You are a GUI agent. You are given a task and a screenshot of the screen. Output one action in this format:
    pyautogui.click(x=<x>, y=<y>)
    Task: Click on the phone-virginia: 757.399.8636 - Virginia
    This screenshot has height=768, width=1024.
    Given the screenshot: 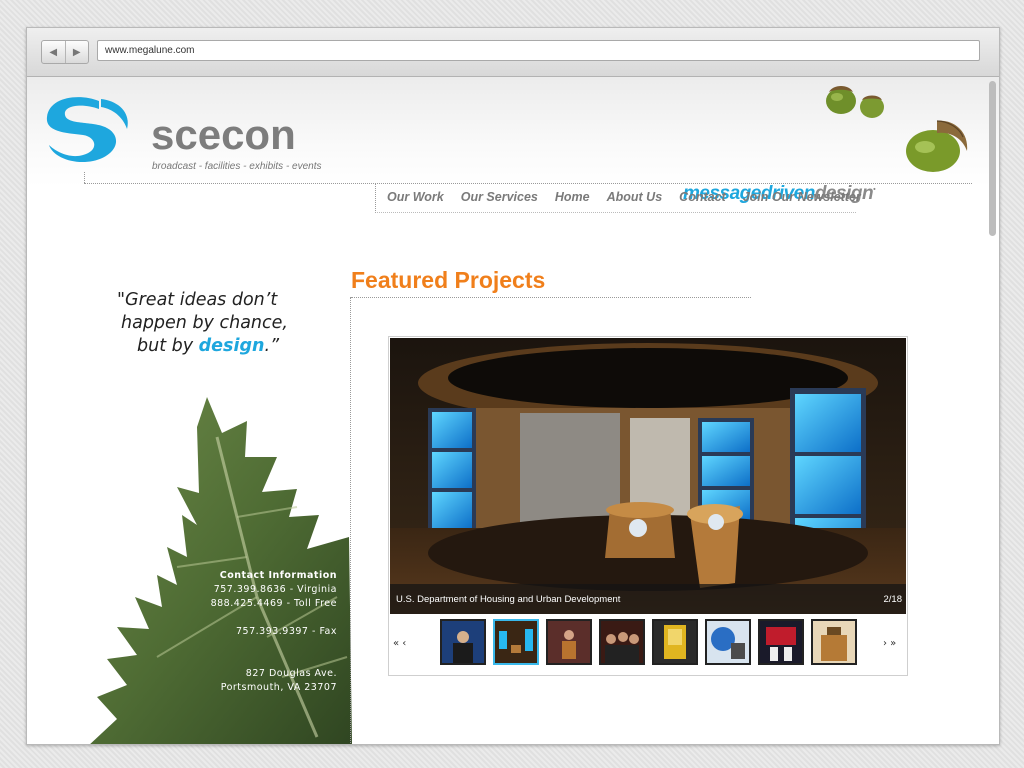 What is the action you would take?
    pyautogui.click(x=257, y=590)
    